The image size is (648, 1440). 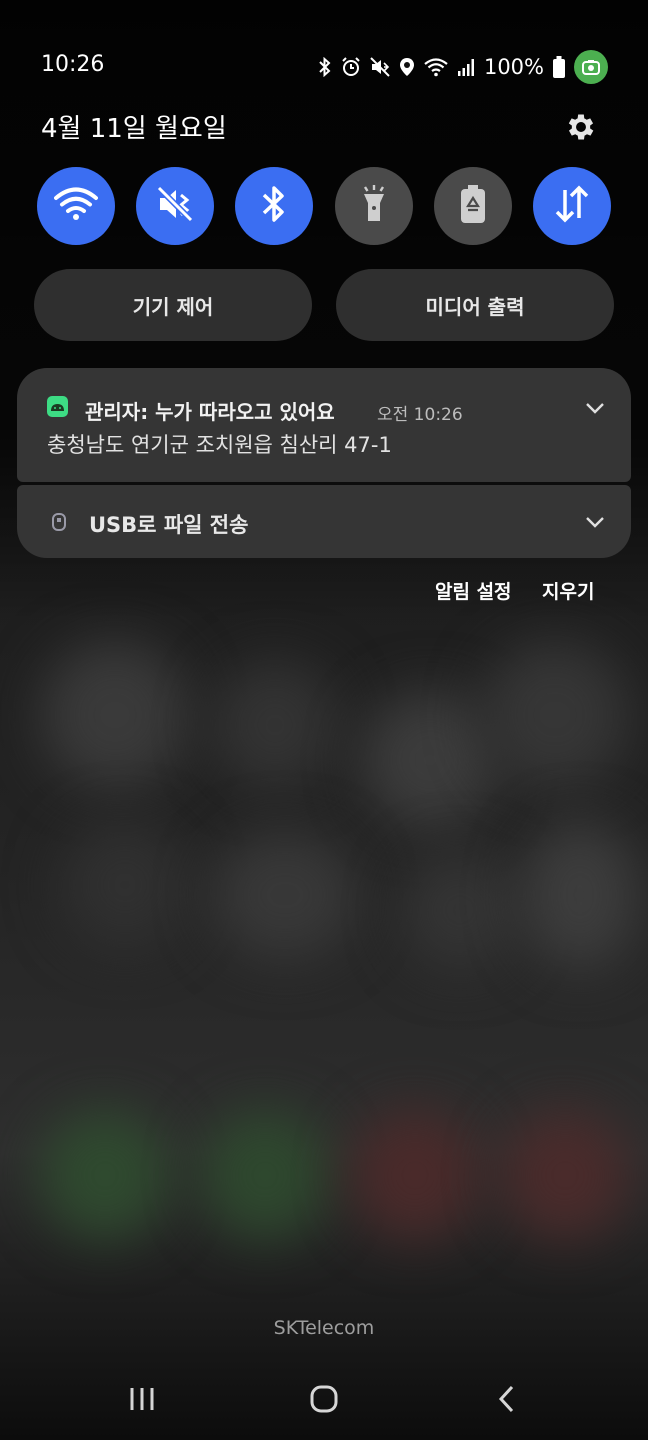 What do you see at coordinates (420, 415) in the screenshot?
I see `notification-time: 오전 10:26` at bounding box center [420, 415].